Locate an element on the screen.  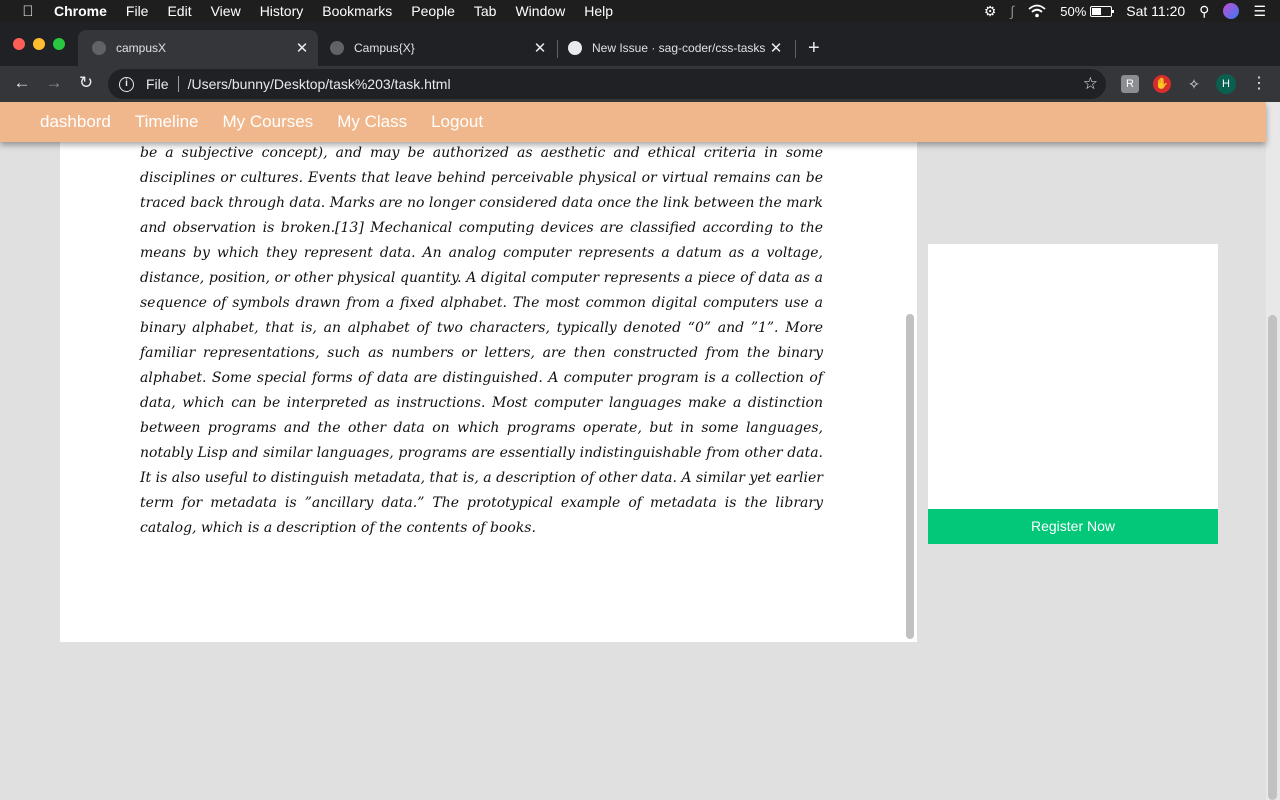
register-card: Register Now is located at coordinates (1073, 394).